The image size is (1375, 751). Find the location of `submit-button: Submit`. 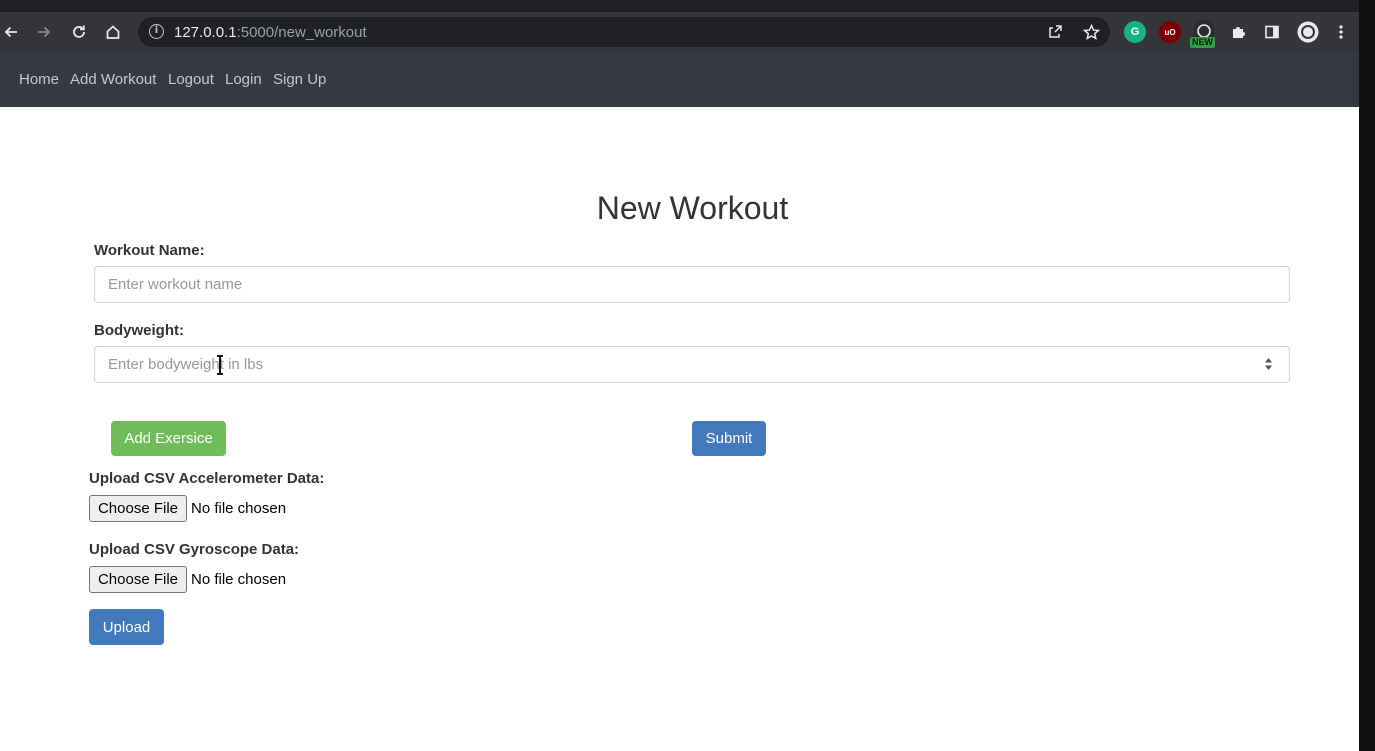

submit-button: Submit is located at coordinates (729, 438).